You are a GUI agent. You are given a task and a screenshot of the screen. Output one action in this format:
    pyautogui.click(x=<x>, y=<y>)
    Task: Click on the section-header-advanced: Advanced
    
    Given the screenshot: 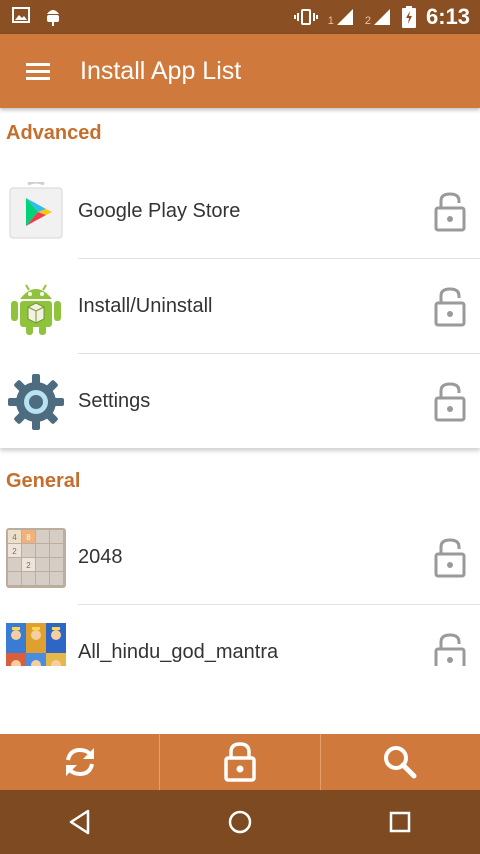 What is the action you would take?
    pyautogui.click(x=54, y=133)
    